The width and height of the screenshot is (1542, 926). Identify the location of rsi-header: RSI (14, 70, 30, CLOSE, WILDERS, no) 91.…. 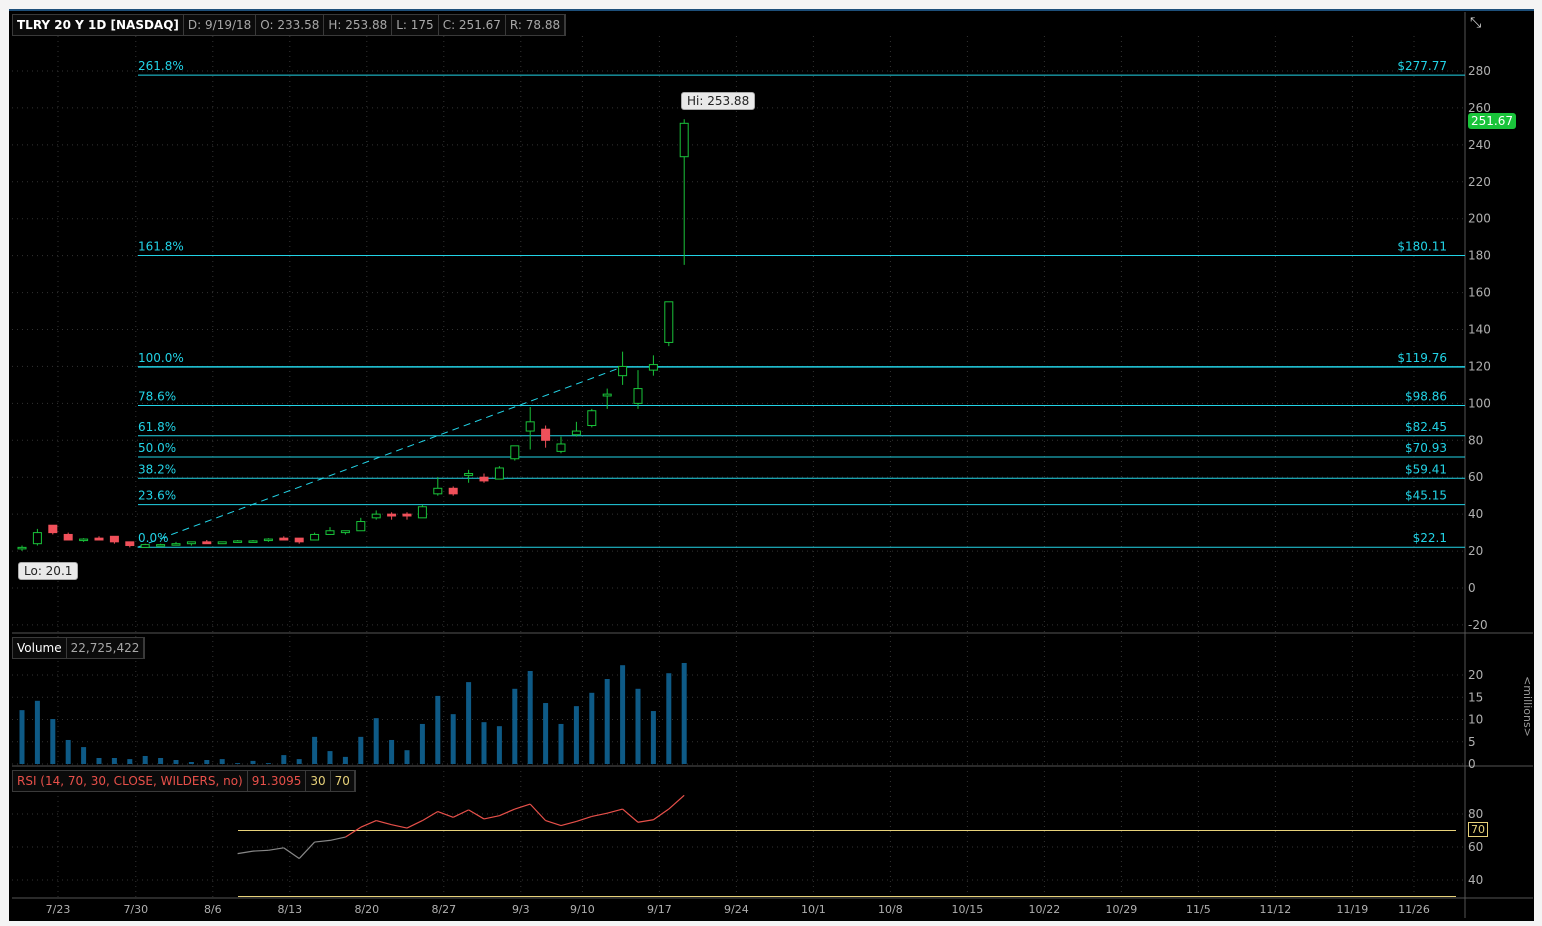
(184, 781).